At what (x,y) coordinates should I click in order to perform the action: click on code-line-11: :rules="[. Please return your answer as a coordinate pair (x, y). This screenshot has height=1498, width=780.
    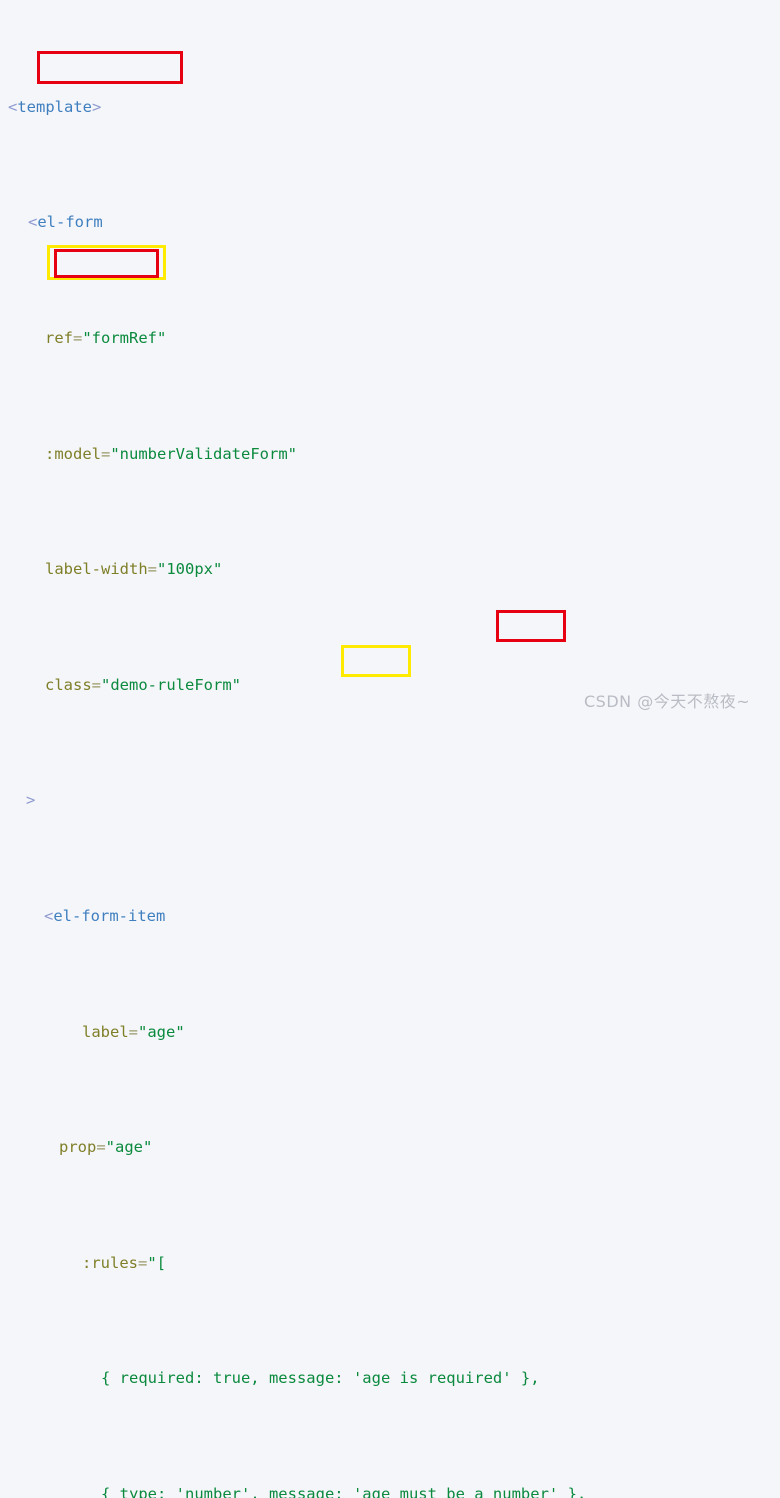
    Looking at the image, I should click on (124, 1262).